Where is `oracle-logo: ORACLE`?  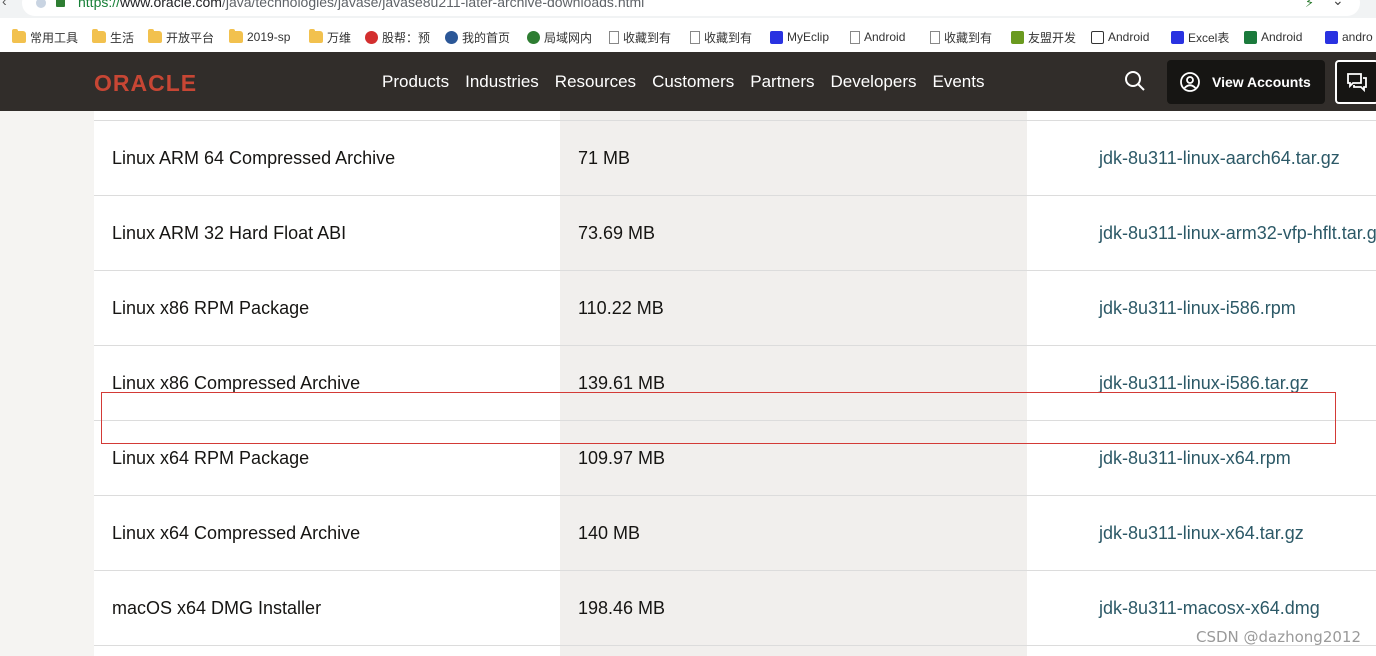
oracle-logo: ORACLE is located at coordinates (145, 83).